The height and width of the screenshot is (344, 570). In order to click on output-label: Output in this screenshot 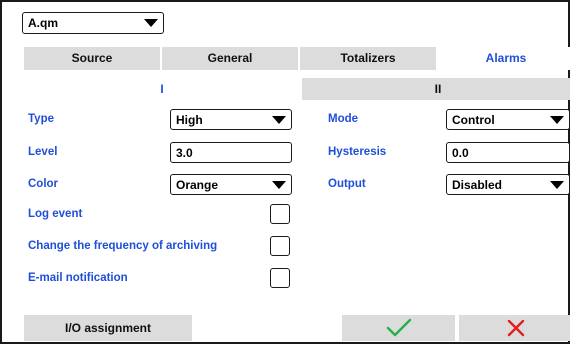, I will do `click(347, 184)`.